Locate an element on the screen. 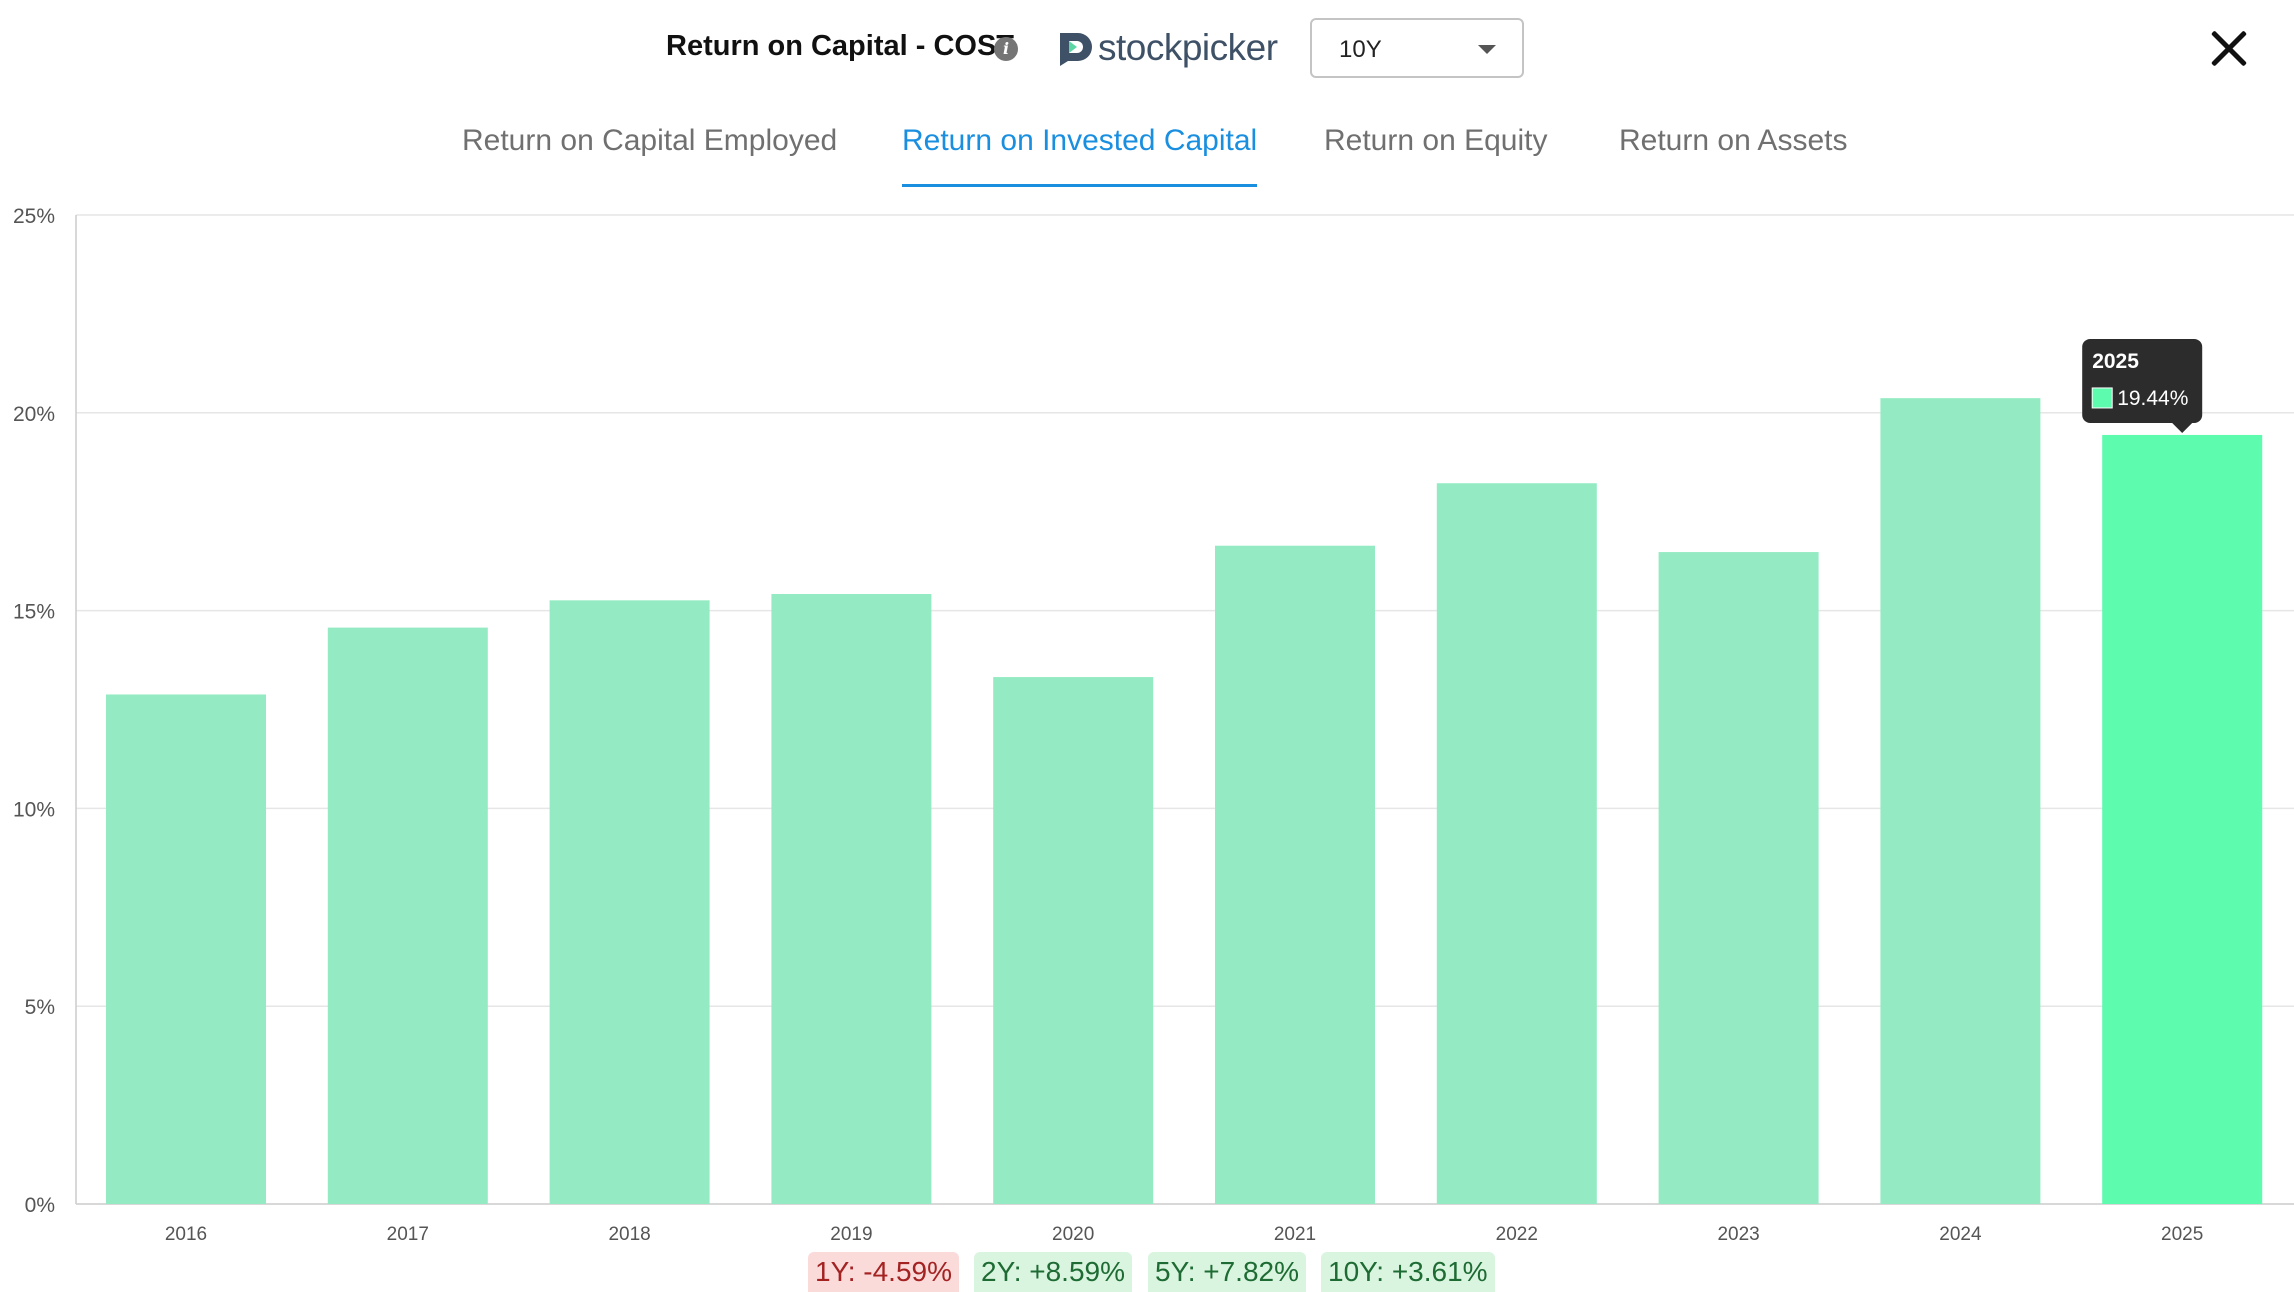 Image resolution: width=2294 pixels, height=1292 pixels. bar-2017 is located at coordinates (407, 915).